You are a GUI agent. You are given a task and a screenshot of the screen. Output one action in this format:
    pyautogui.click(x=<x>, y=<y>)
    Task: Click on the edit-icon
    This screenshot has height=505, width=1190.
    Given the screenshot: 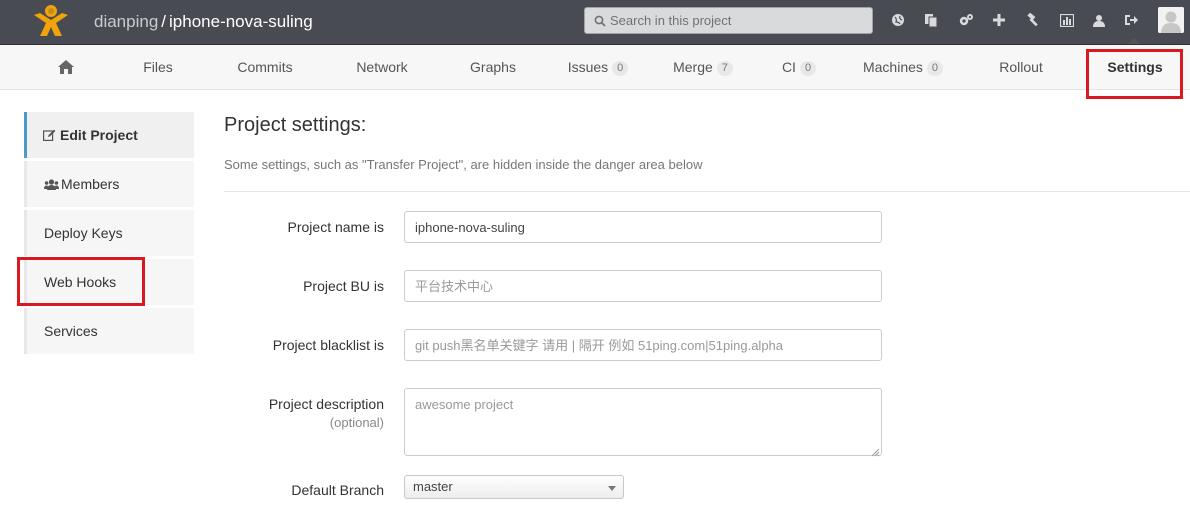 What is the action you would take?
    pyautogui.click(x=50, y=136)
    